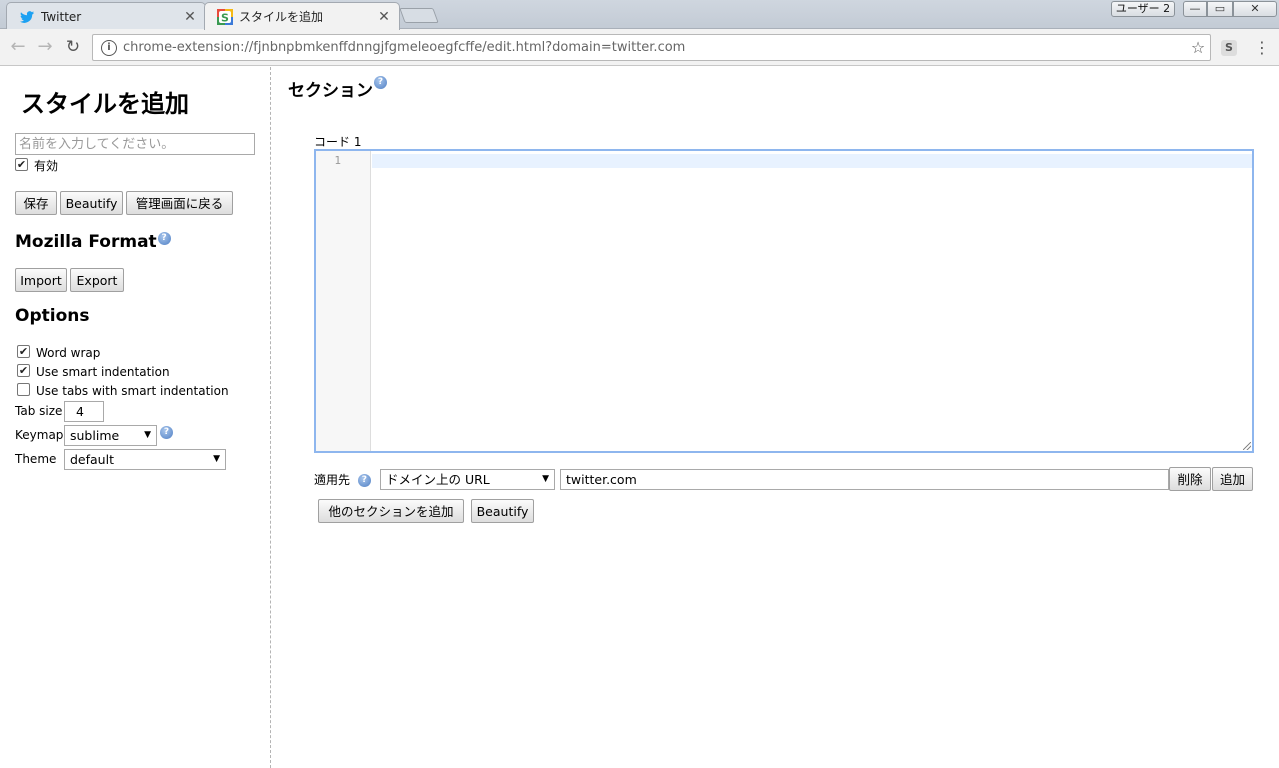 Image resolution: width=1279 pixels, height=768 pixels. Describe the element at coordinates (21, 164) in the screenshot. I see `enabled-checkbox: ✔` at that location.